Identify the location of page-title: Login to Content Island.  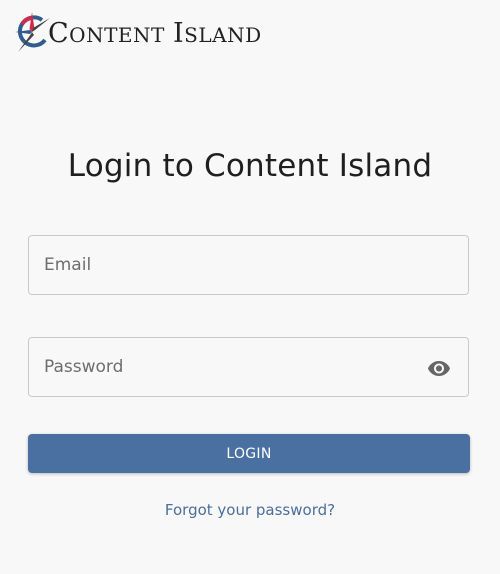
(250, 166).